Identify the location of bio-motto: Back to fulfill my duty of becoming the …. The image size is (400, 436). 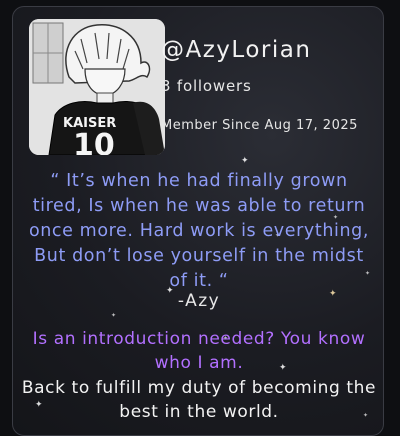
(199, 400).